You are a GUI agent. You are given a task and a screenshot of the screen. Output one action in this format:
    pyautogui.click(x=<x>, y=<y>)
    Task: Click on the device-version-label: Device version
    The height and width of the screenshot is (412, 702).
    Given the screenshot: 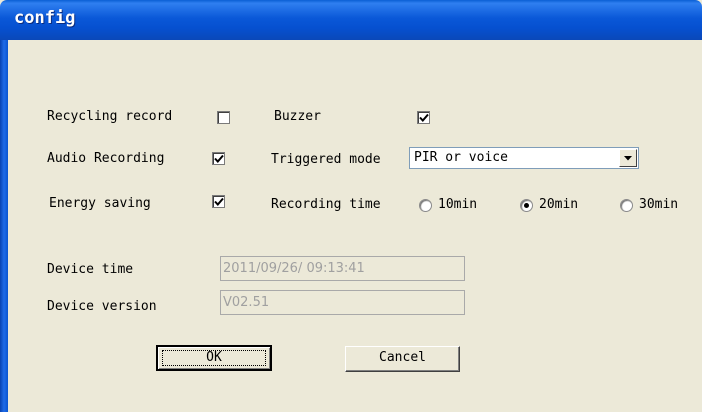 What is the action you would take?
    pyautogui.click(x=102, y=306)
    